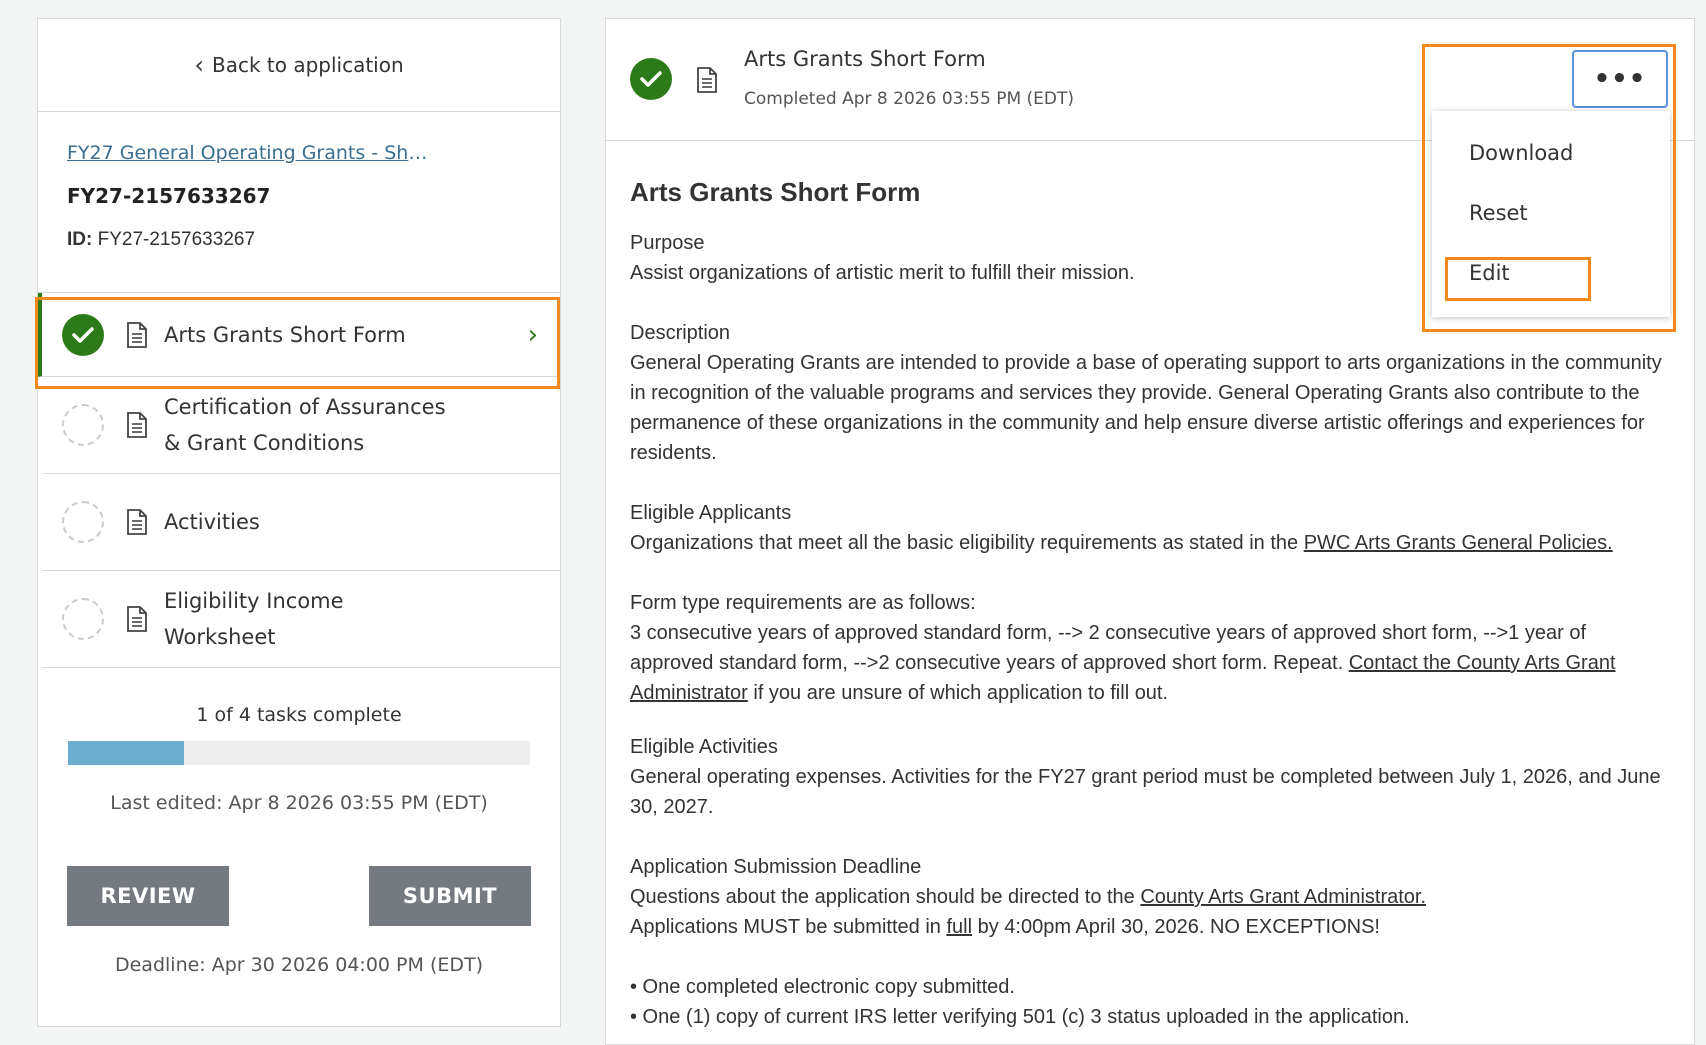 This screenshot has width=1706, height=1045. What do you see at coordinates (299, 896) in the screenshot?
I see `action-buttons: REVIEW SUBMIT` at bounding box center [299, 896].